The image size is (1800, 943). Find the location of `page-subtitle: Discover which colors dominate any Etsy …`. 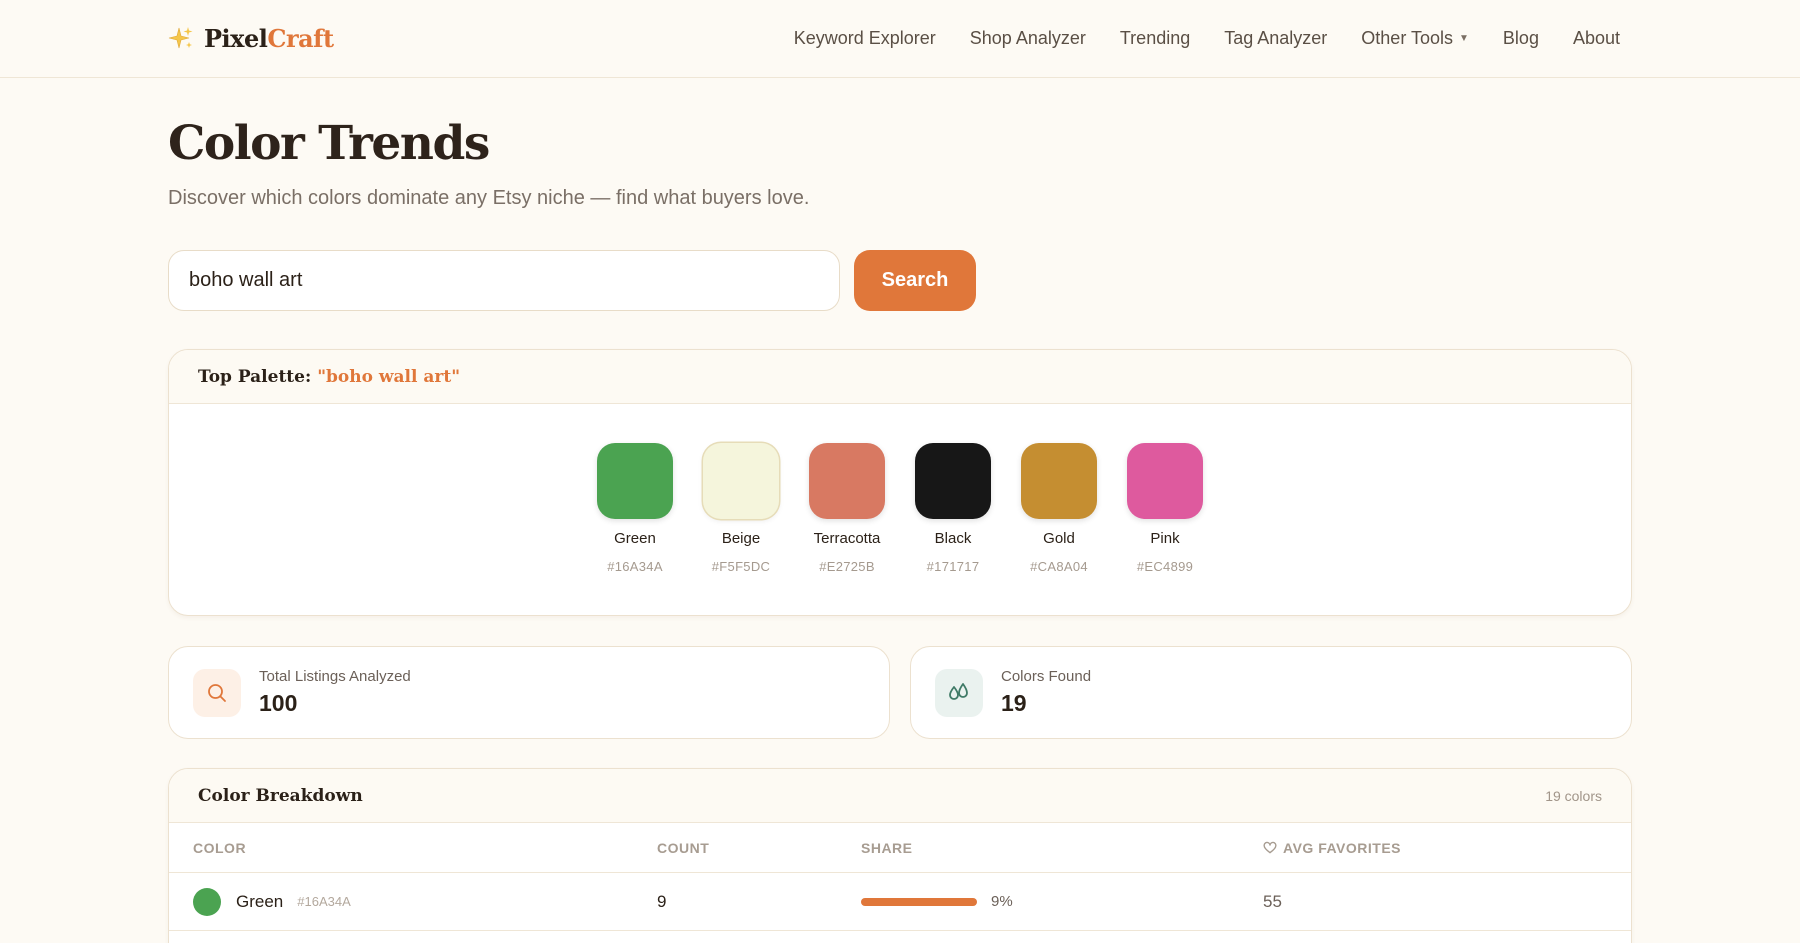

page-subtitle: Discover which colors dominate any Etsy … is located at coordinates (489, 198).